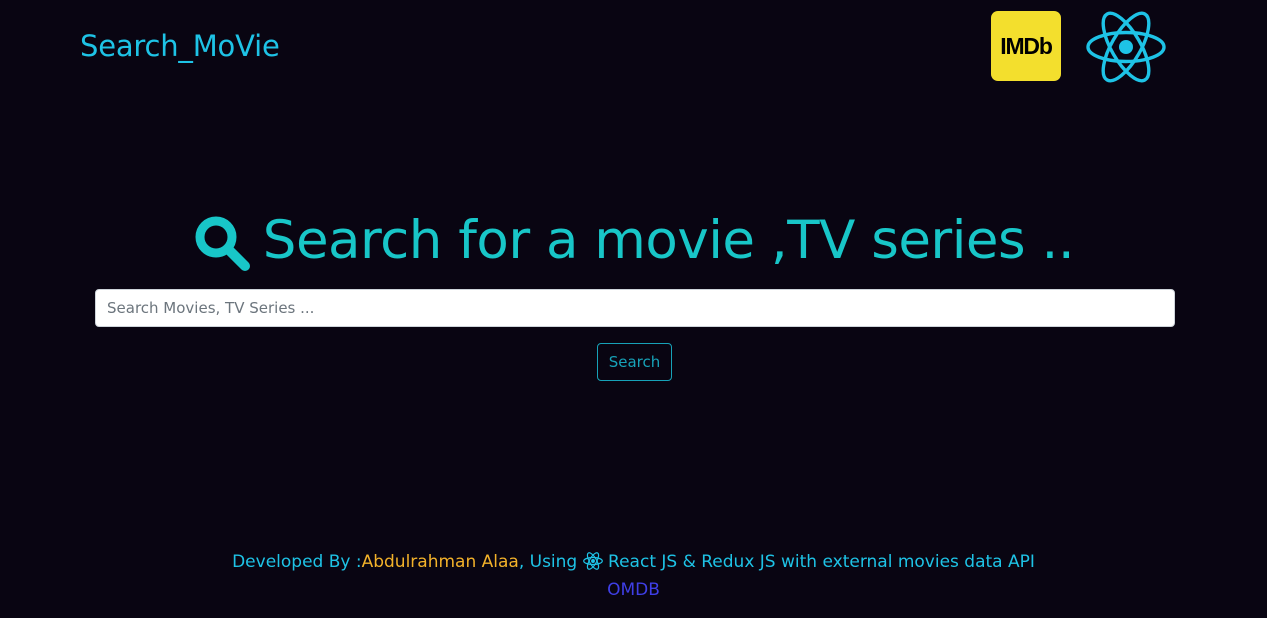 This screenshot has height=618, width=1267. Describe the element at coordinates (592, 561) in the screenshot. I see `react-small-icon` at that location.